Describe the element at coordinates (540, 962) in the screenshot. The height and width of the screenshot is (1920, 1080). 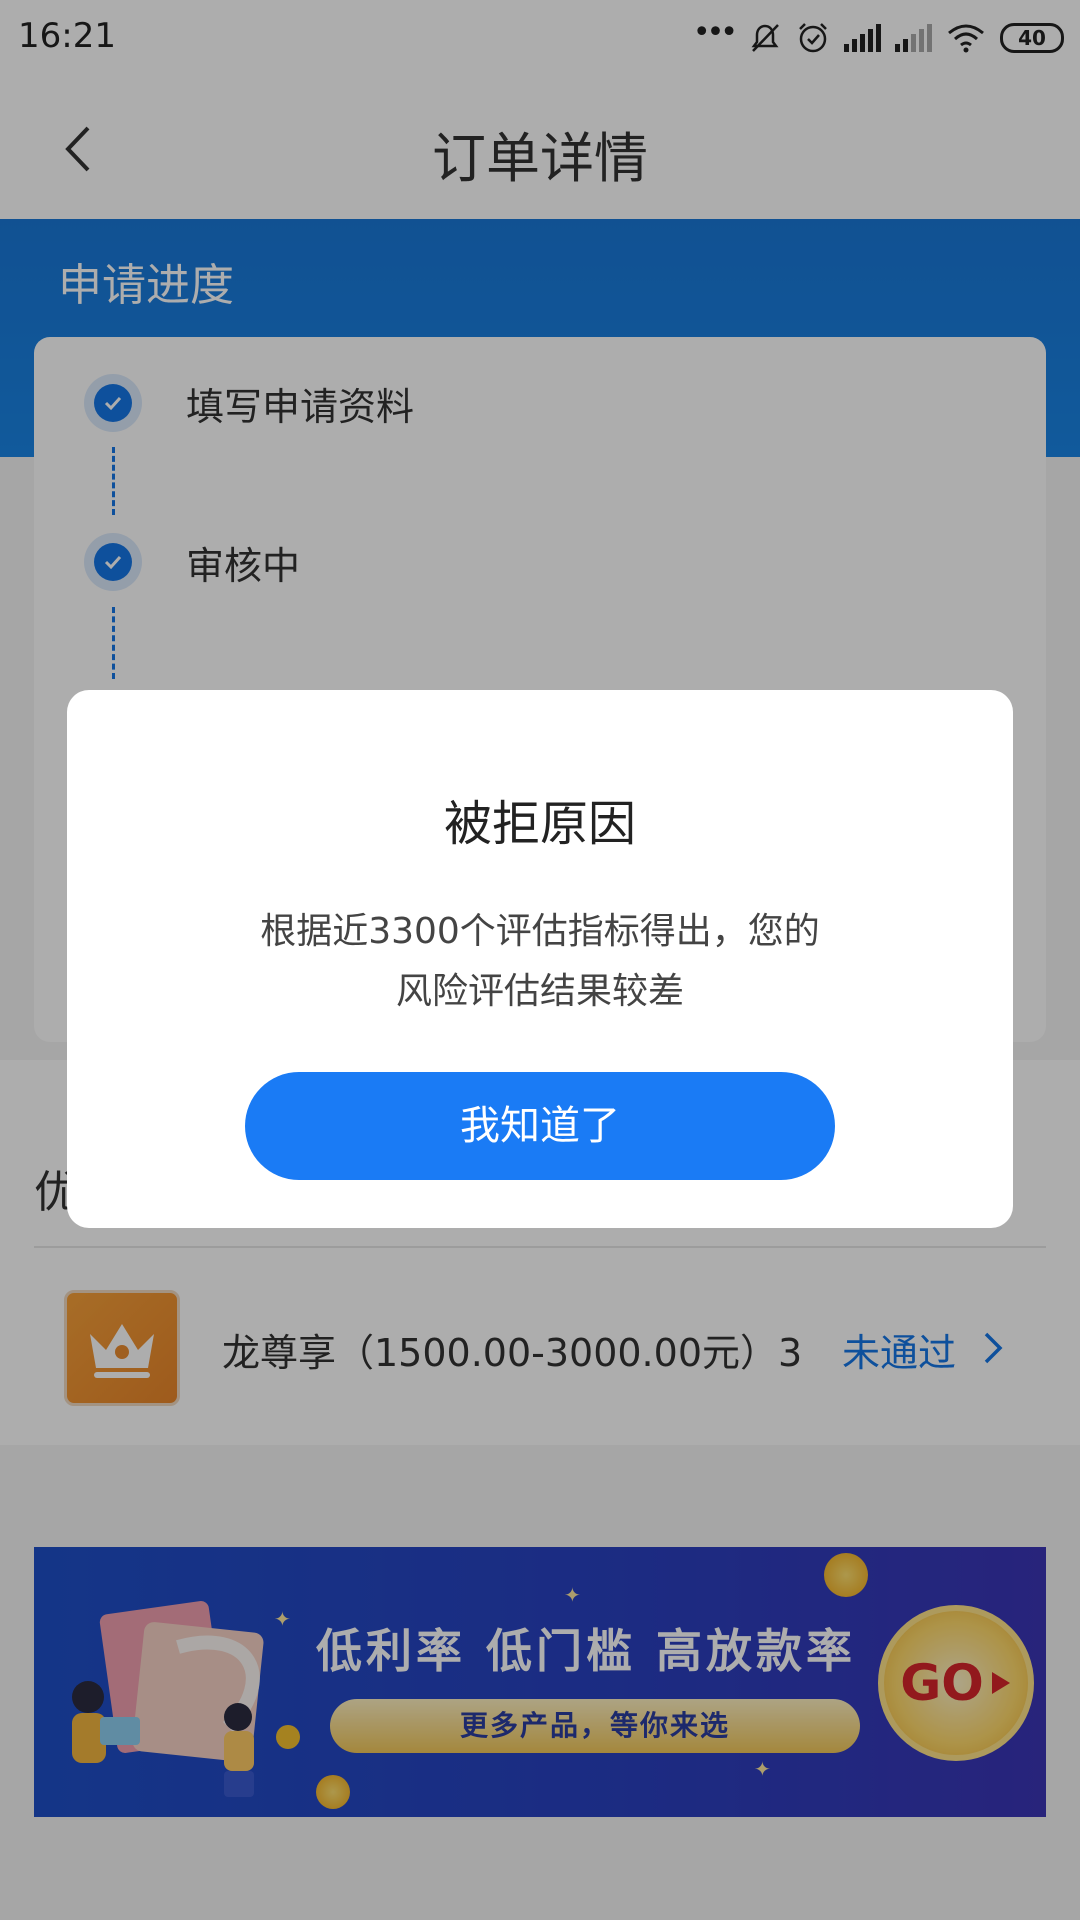
I see `dialog-message: 根据近3300个评估指标得出，您的 风险评估结果较差` at that location.